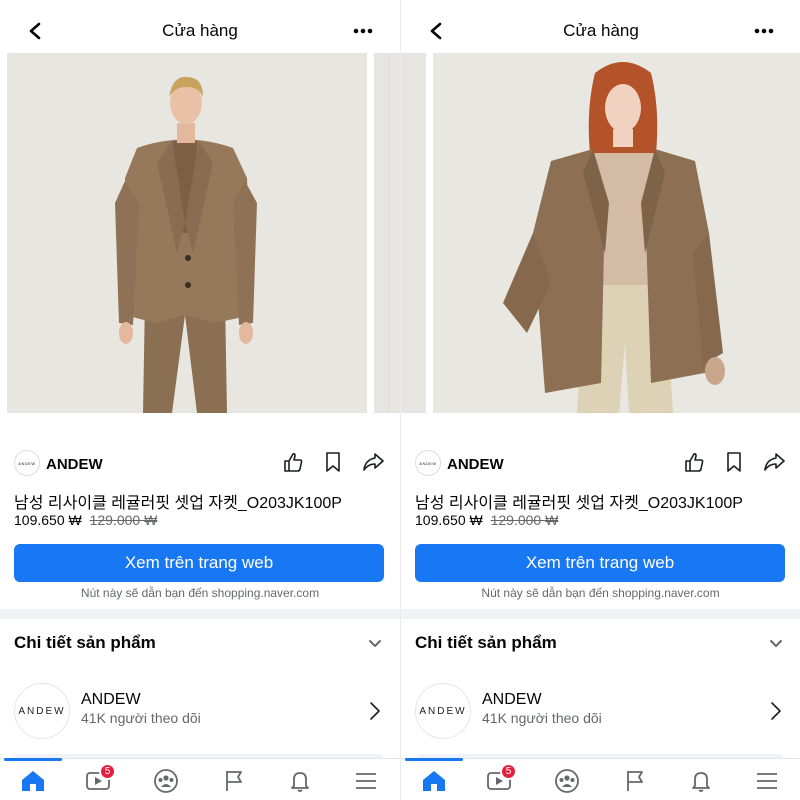 The height and width of the screenshot is (800, 800). I want to click on previous-photo-edge, so click(413, 233).